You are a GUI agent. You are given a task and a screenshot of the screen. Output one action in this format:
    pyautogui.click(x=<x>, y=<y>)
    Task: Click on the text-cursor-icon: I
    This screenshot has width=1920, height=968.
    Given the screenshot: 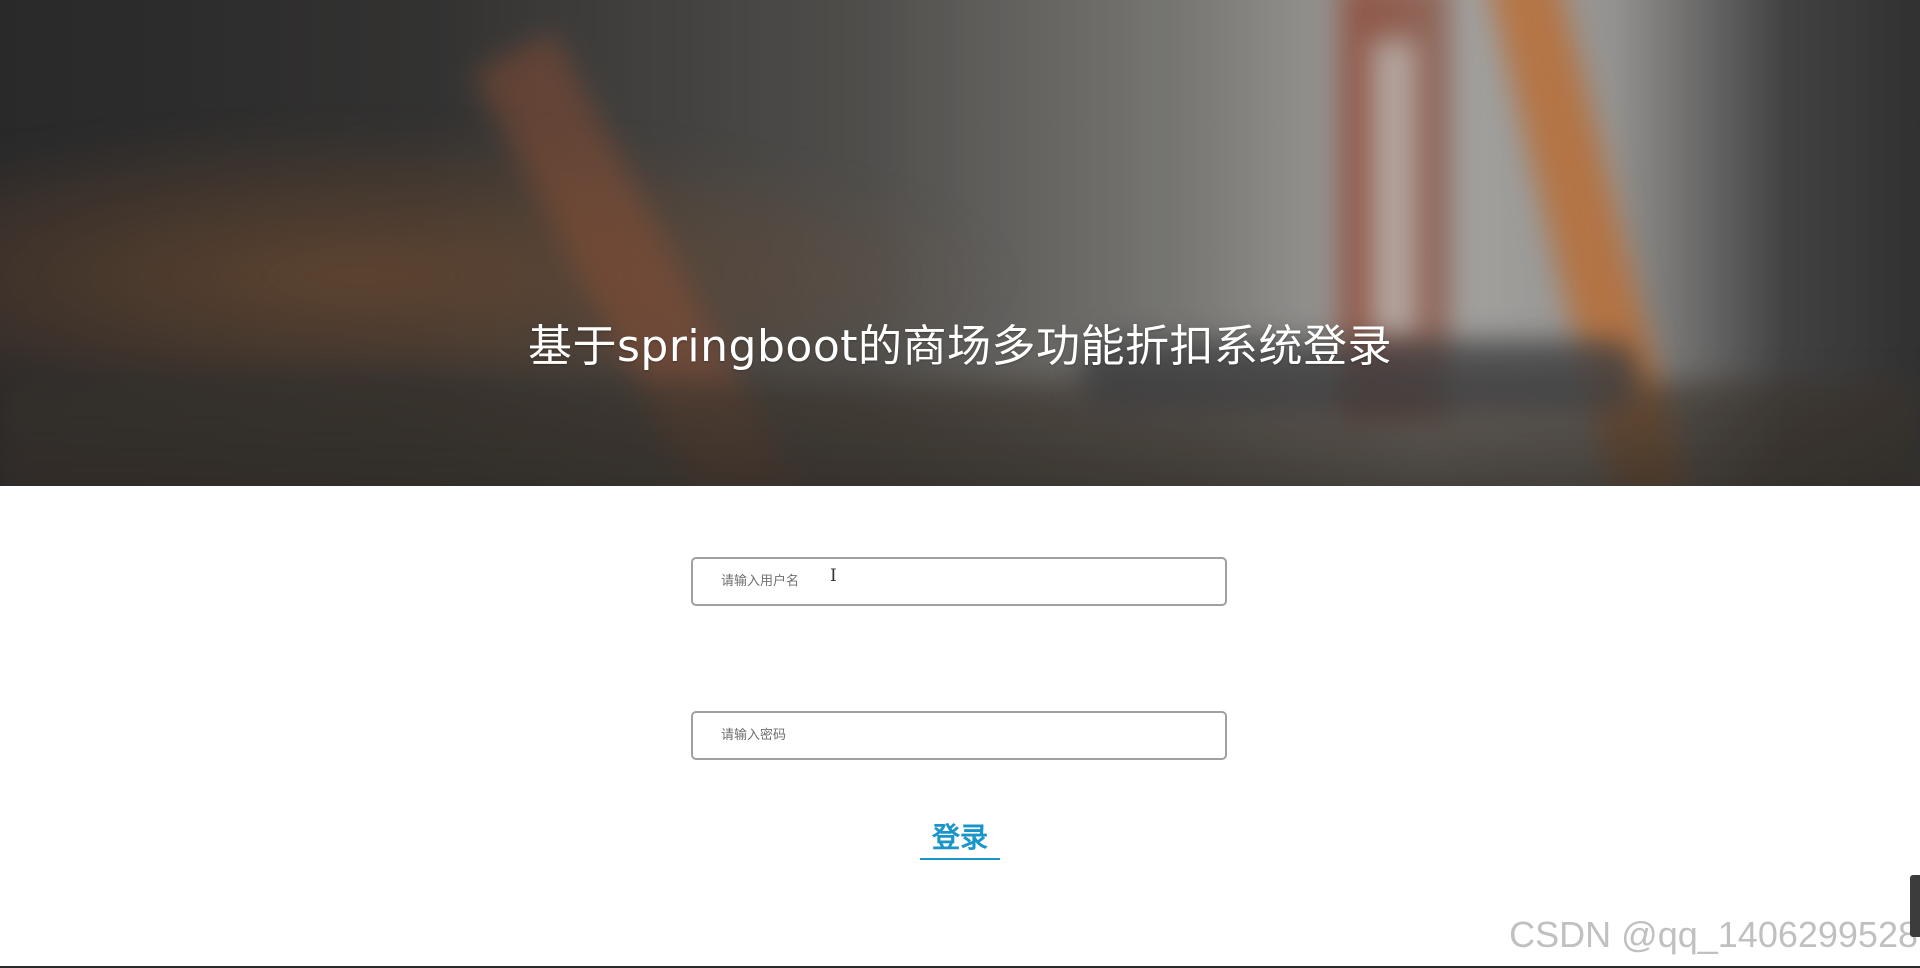 What is the action you would take?
    pyautogui.click(x=833, y=576)
    